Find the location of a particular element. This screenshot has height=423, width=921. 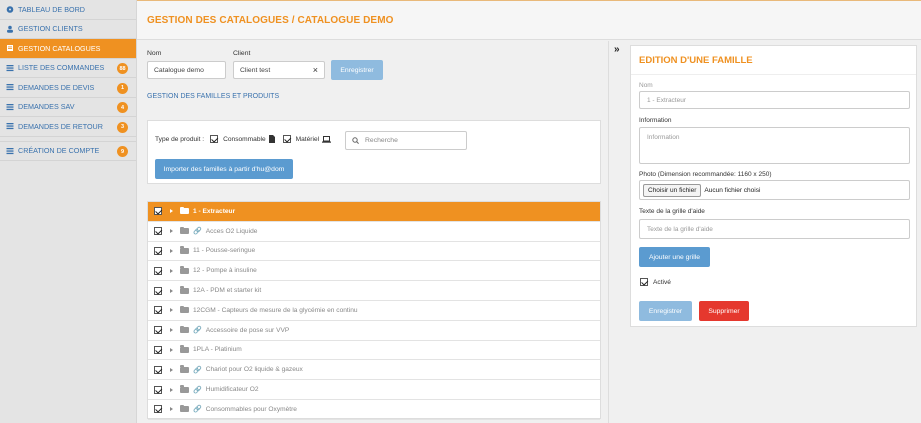

active-checkbox is located at coordinates (644, 282).